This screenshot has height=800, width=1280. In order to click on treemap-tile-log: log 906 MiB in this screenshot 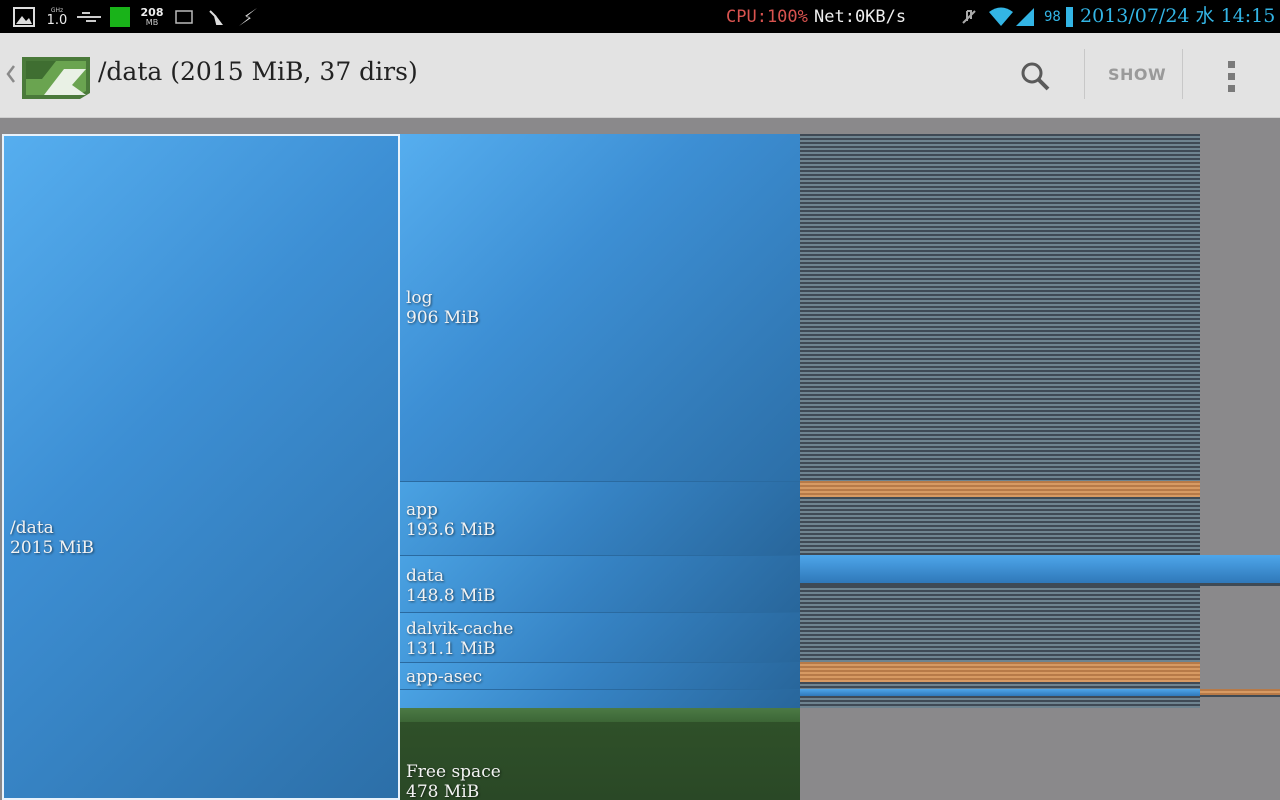, I will do `click(600, 307)`.